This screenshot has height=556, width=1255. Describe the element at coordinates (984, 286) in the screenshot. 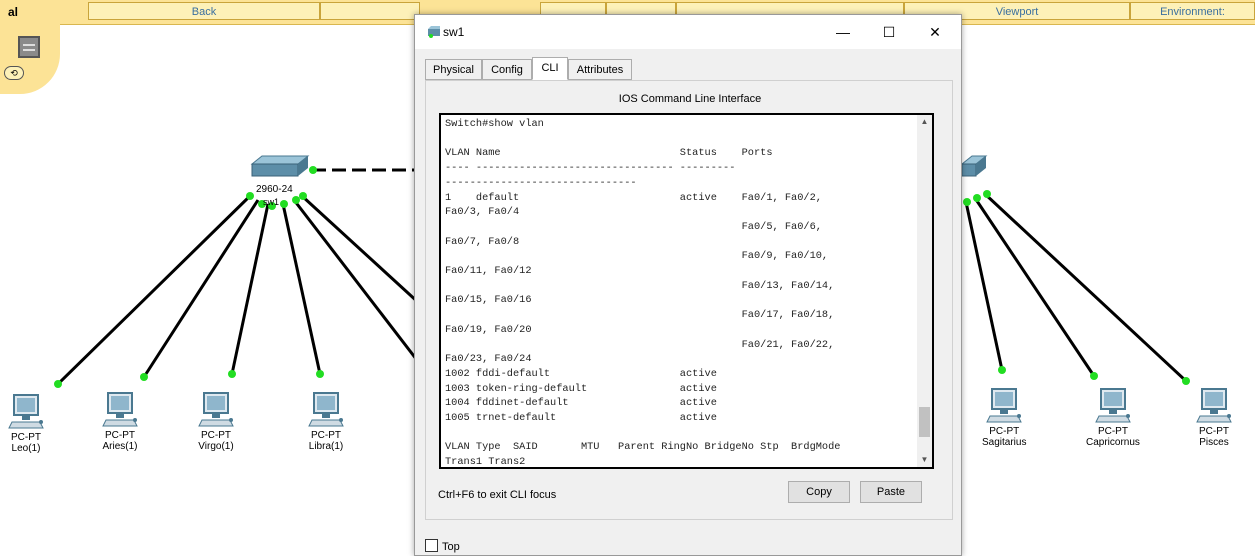

I see `cable-sagitarius` at that location.